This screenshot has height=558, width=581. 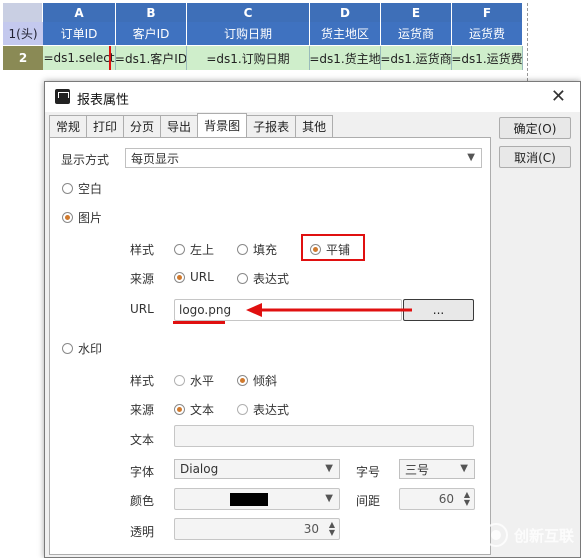 I want to click on cell-a2: =ds1.select, so click(x=79, y=58).